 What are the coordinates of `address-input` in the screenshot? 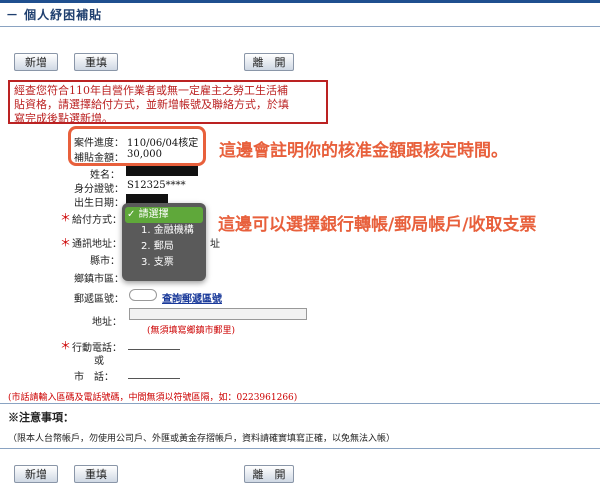 It's located at (218, 314).